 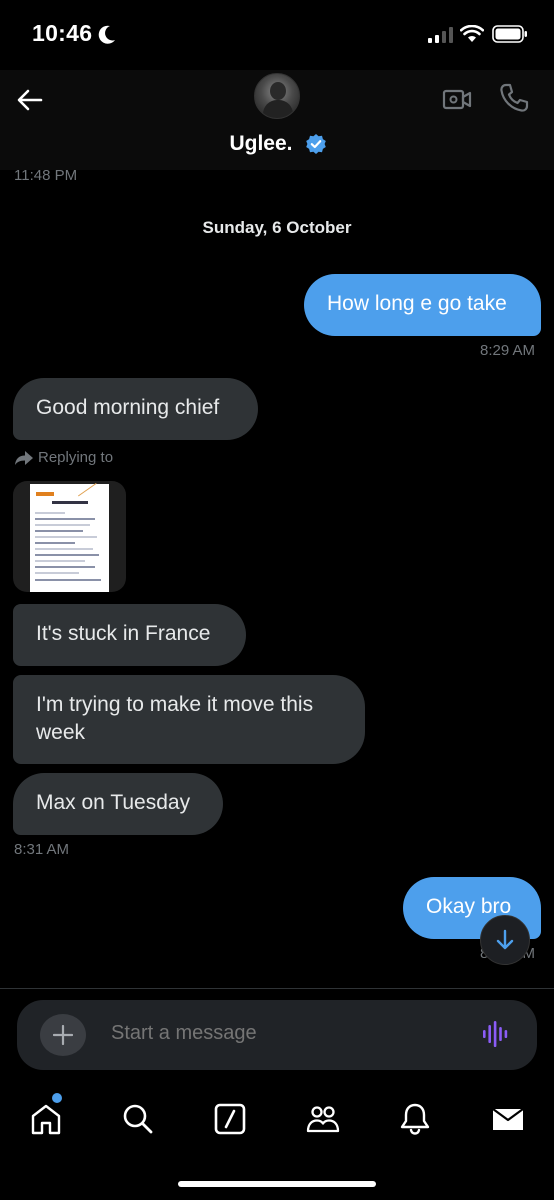 What do you see at coordinates (496, 1034) in the screenshot?
I see `voice-message-icon` at bounding box center [496, 1034].